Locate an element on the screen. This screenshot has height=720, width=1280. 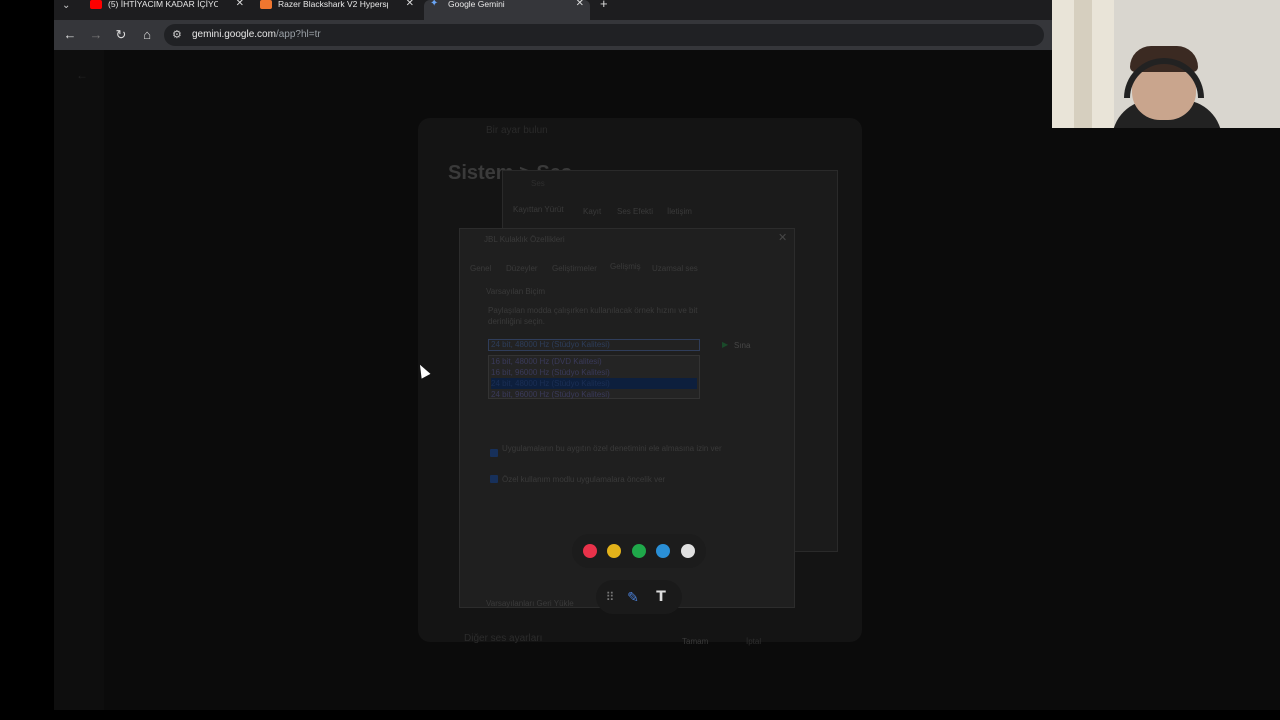
site-favicon-icon is located at coordinates (266, 4).